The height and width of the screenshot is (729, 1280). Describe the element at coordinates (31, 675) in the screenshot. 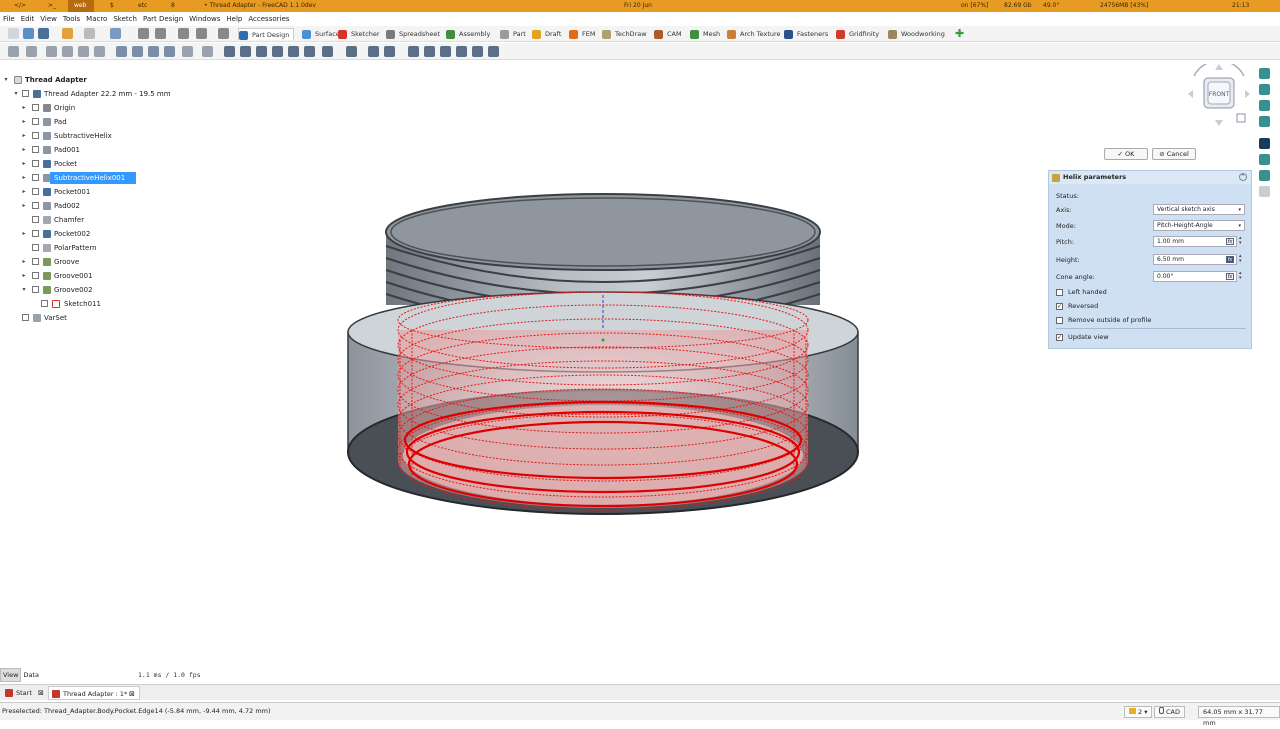

I see `tab-data: Data` at that location.